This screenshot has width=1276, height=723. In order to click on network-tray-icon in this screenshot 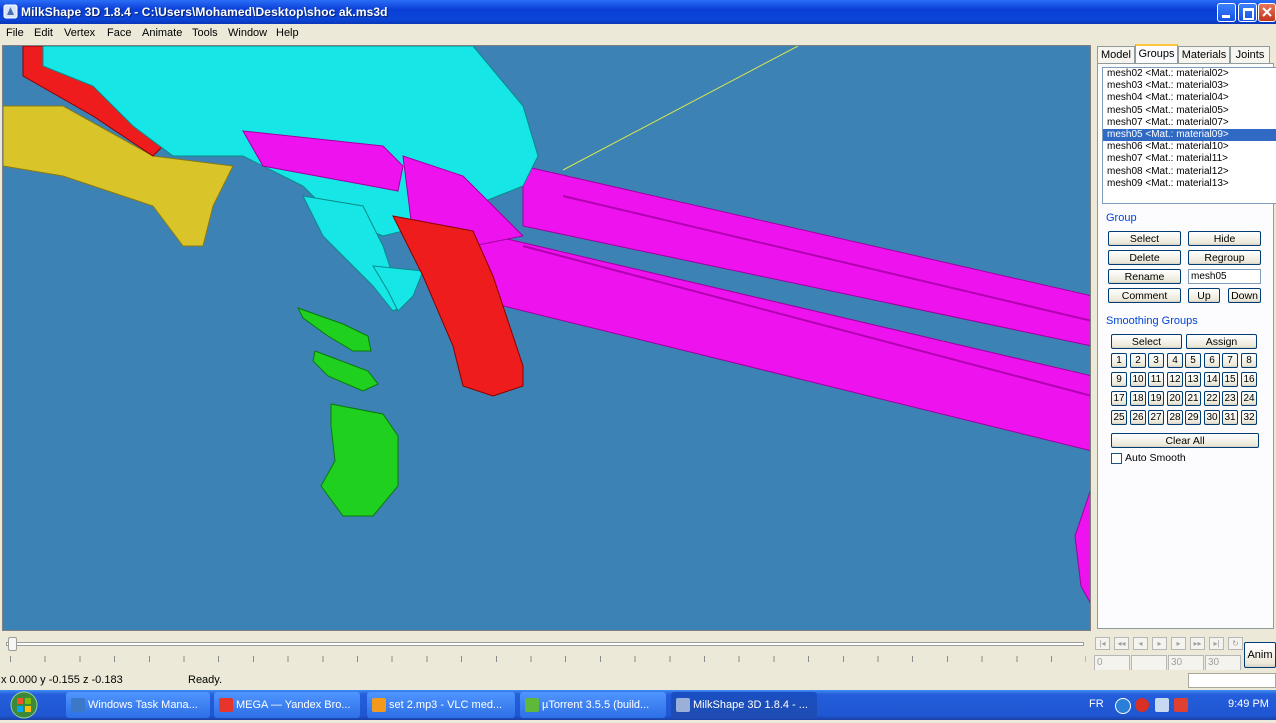, I will do `click(1123, 706)`.